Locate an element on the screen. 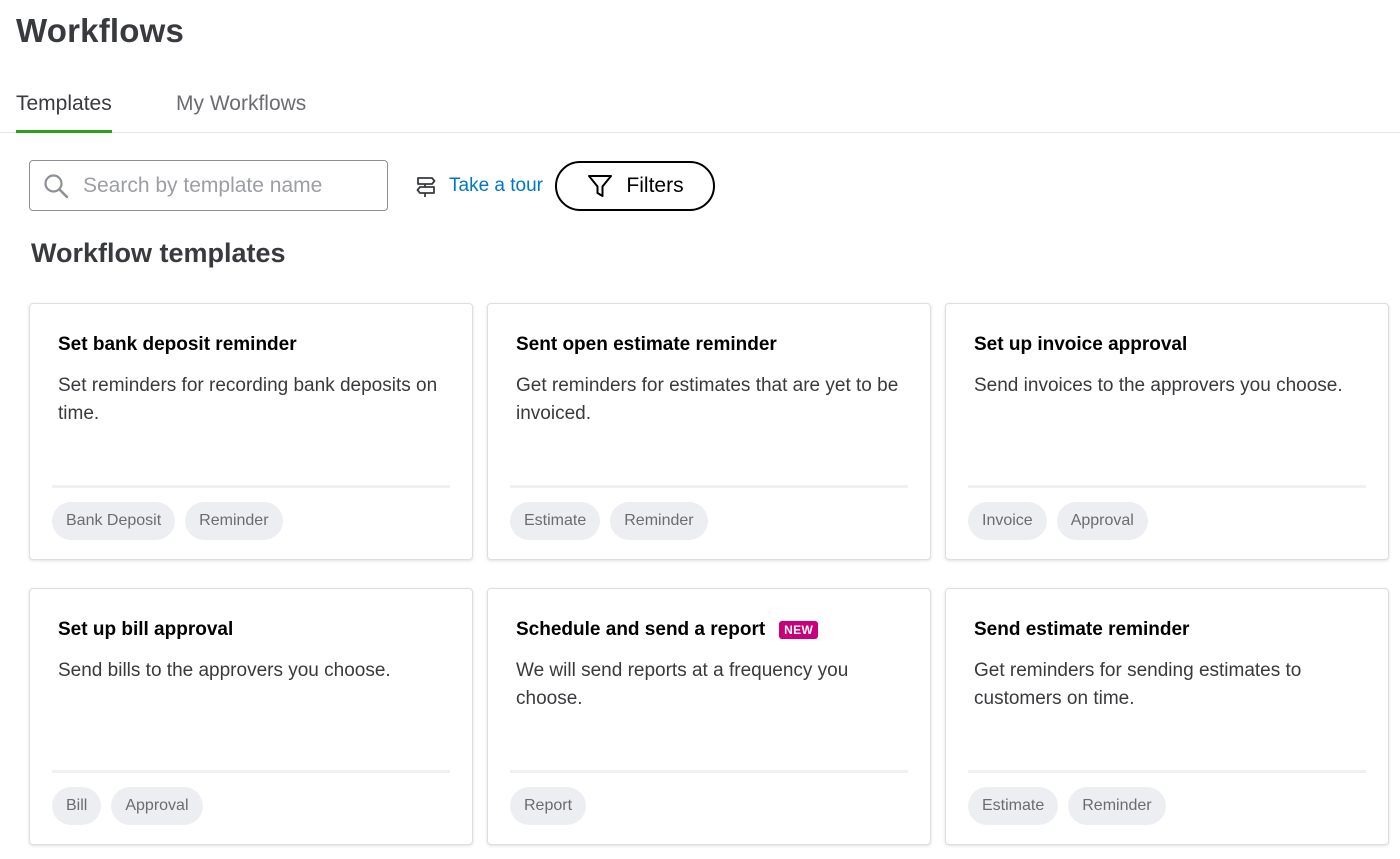  tab-my-workflows: My Workflows is located at coordinates (241, 111).